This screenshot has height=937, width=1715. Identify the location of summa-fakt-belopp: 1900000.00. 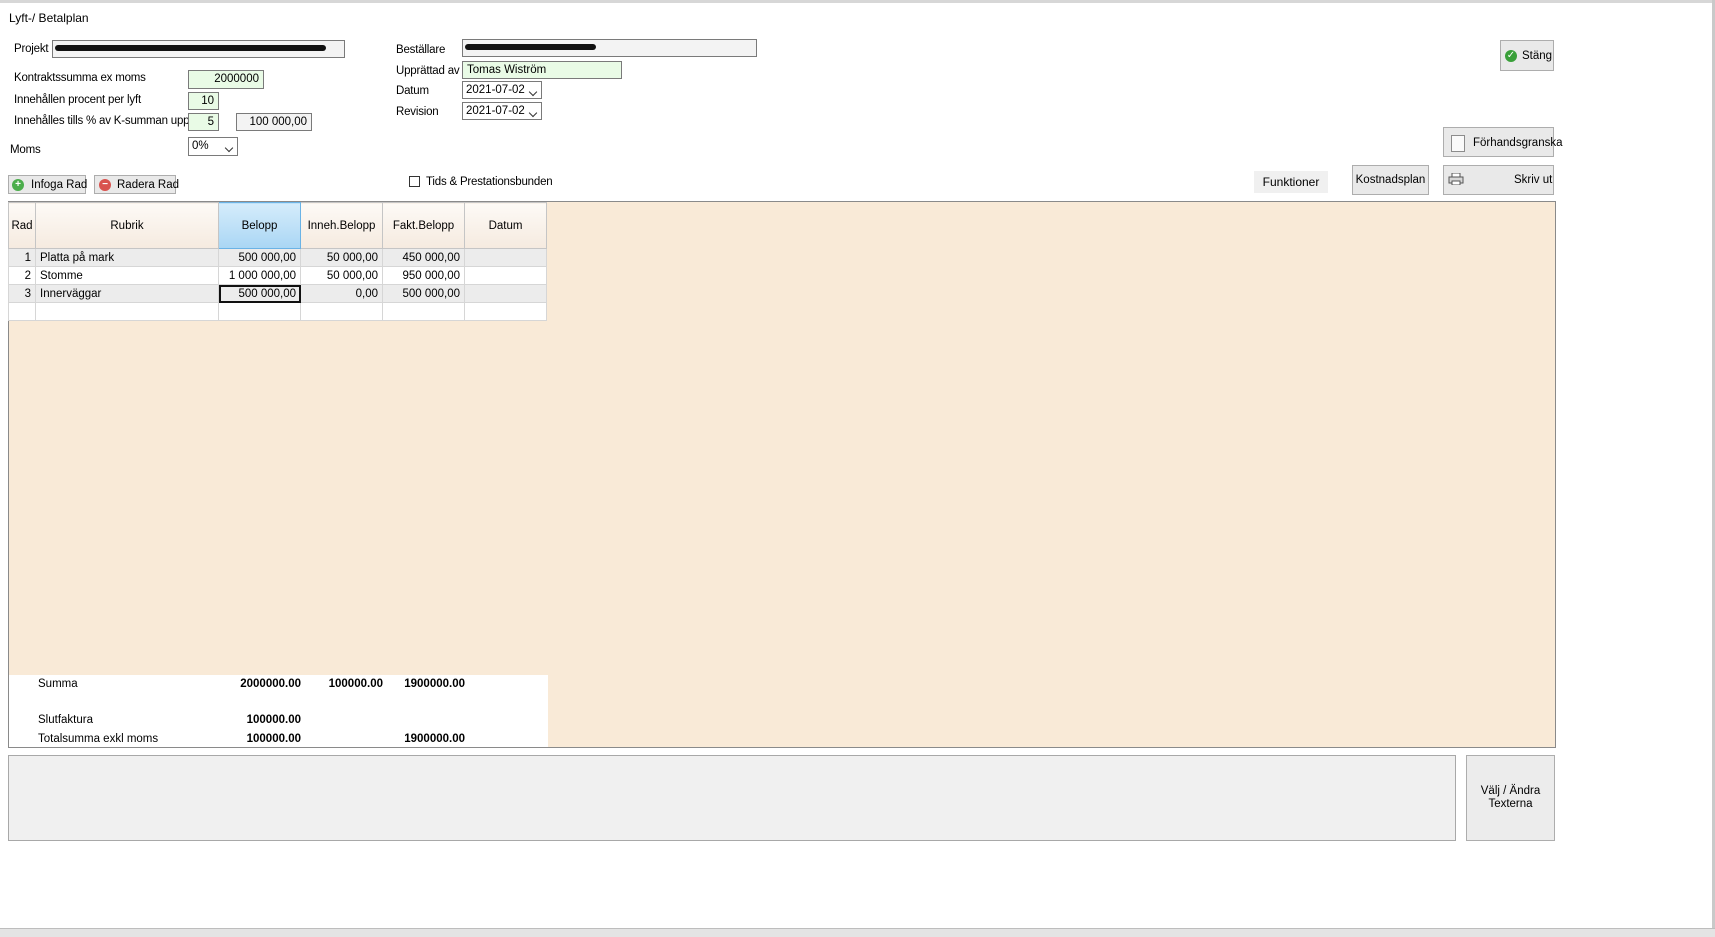
(434, 684).